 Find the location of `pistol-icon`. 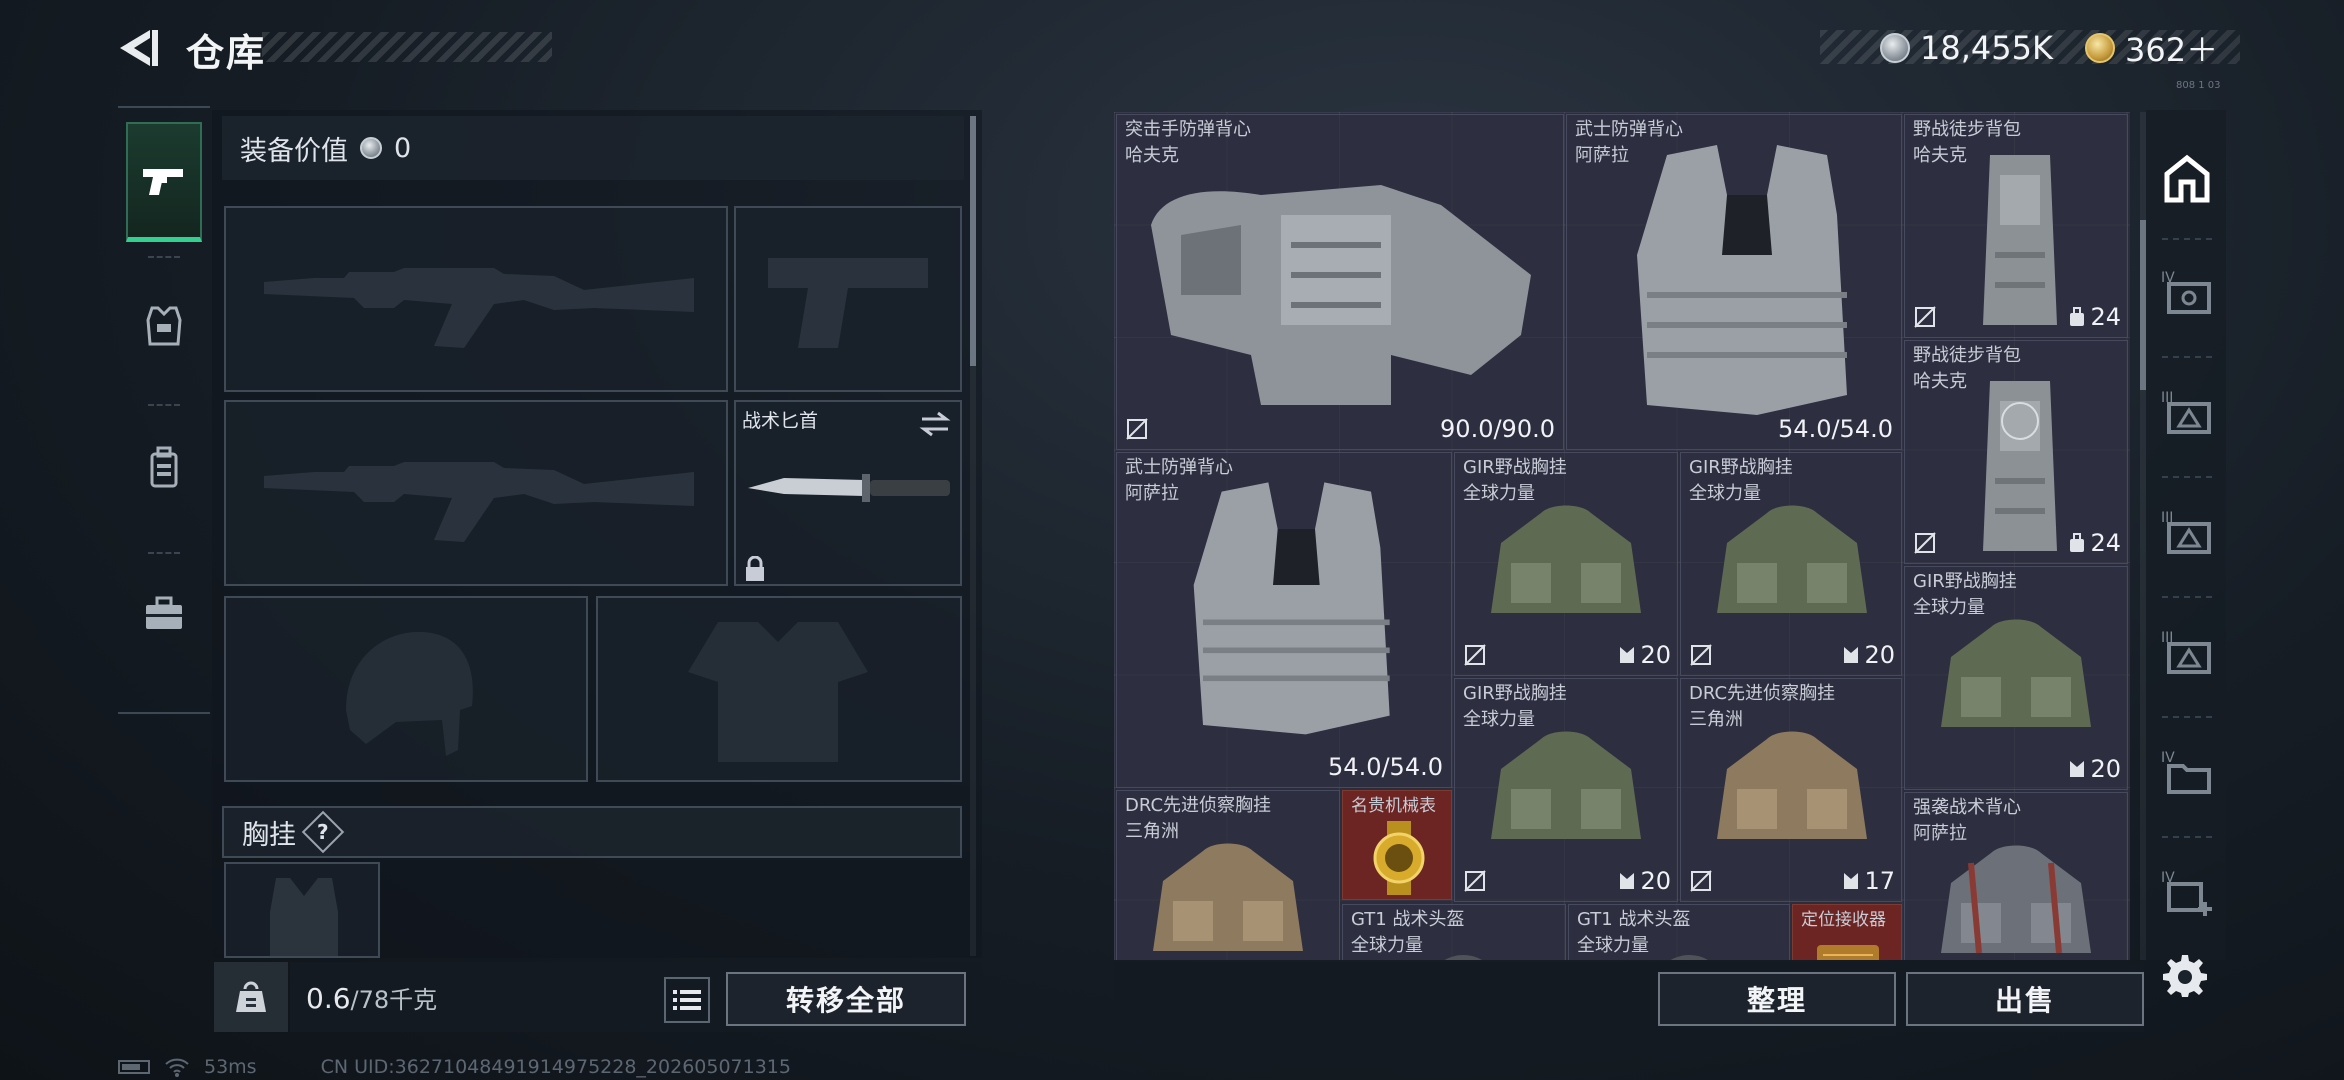

pistol-icon is located at coordinates (163, 181).